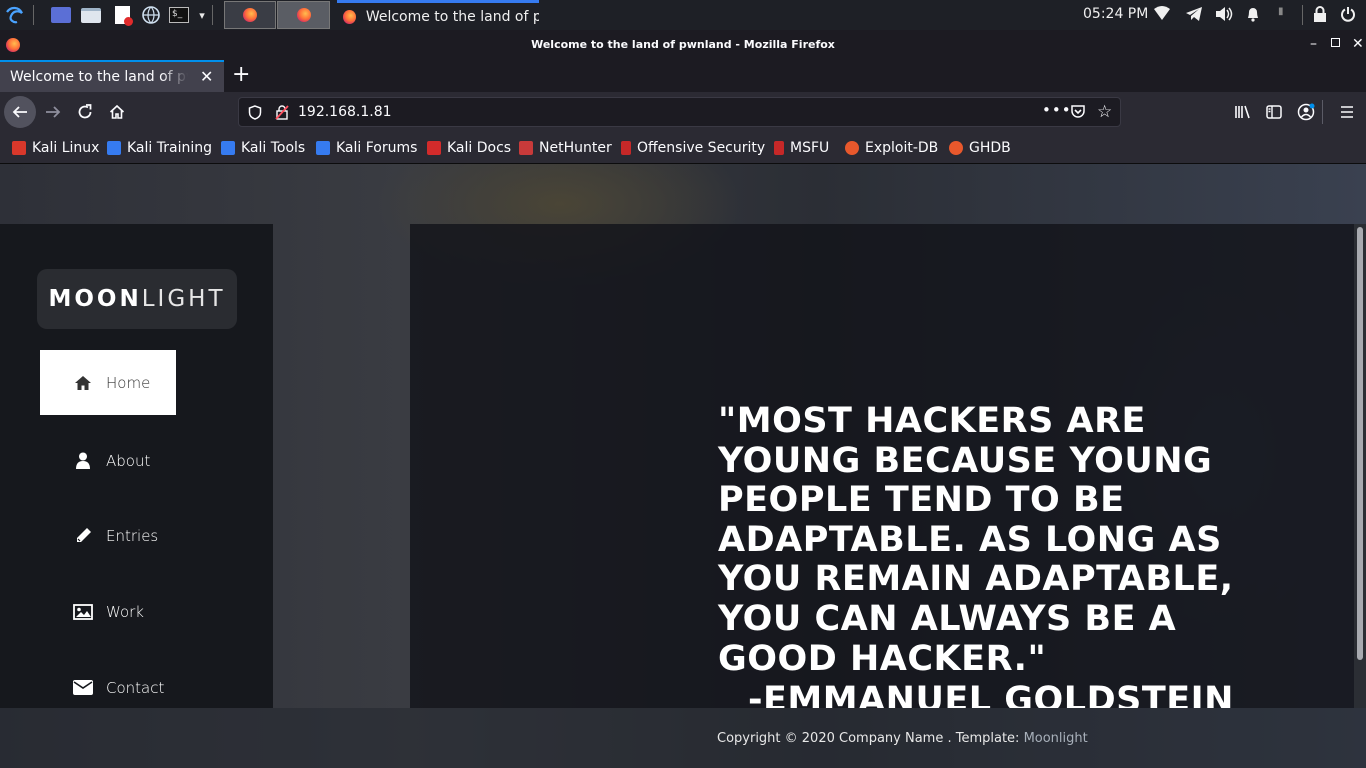  Describe the element at coordinates (801, 148) in the screenshot. I see `bookmark-msfu: MSFU` at that location.